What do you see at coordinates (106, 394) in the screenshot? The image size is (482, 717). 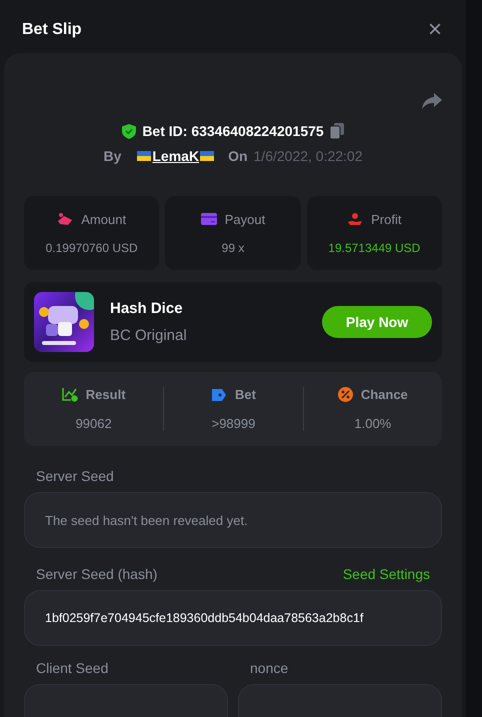 I see `result-label: Result` at bounding box center [106, 394].